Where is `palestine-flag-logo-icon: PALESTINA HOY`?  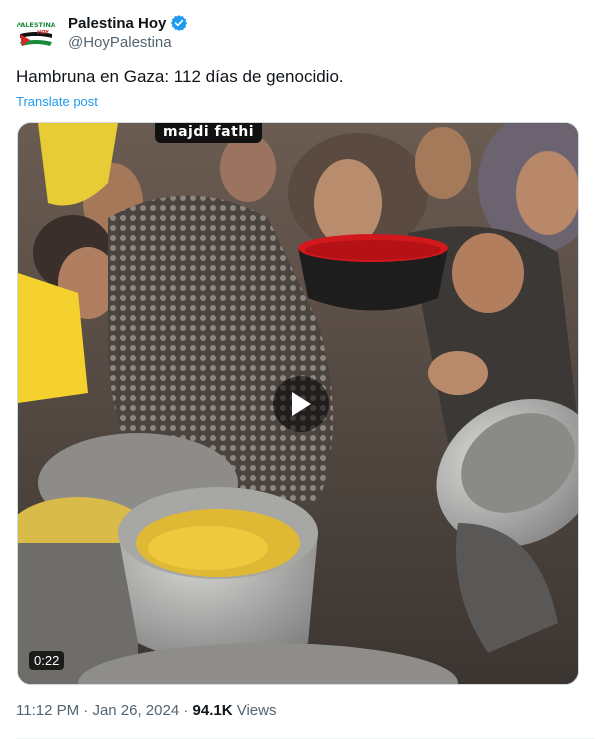
palestine-flag-logo-icon: PALESTINA HOY is located at coordinates (36, 32).